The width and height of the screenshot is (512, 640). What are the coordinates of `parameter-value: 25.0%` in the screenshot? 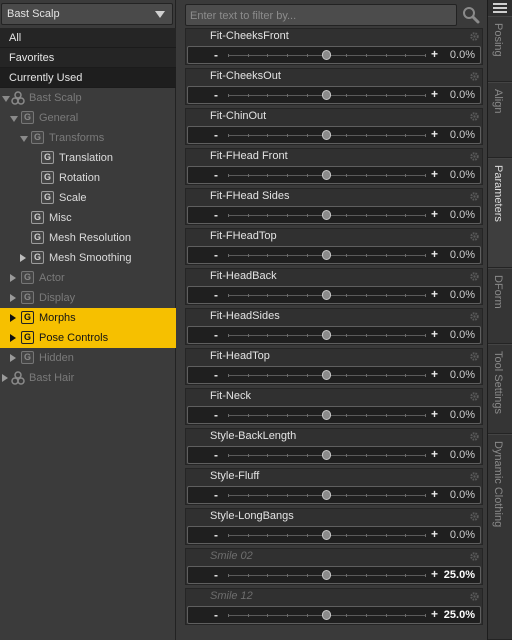 It's located at (459, 615).